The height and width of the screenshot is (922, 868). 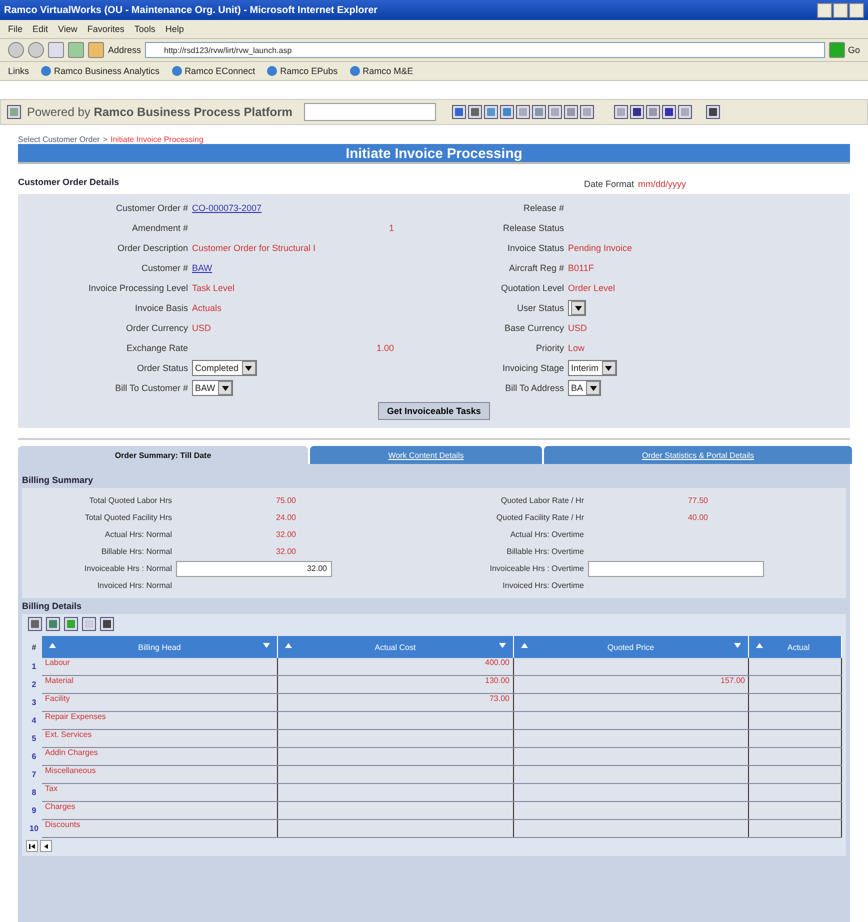 I want to click on stop-button, so click(x=56, y=50).